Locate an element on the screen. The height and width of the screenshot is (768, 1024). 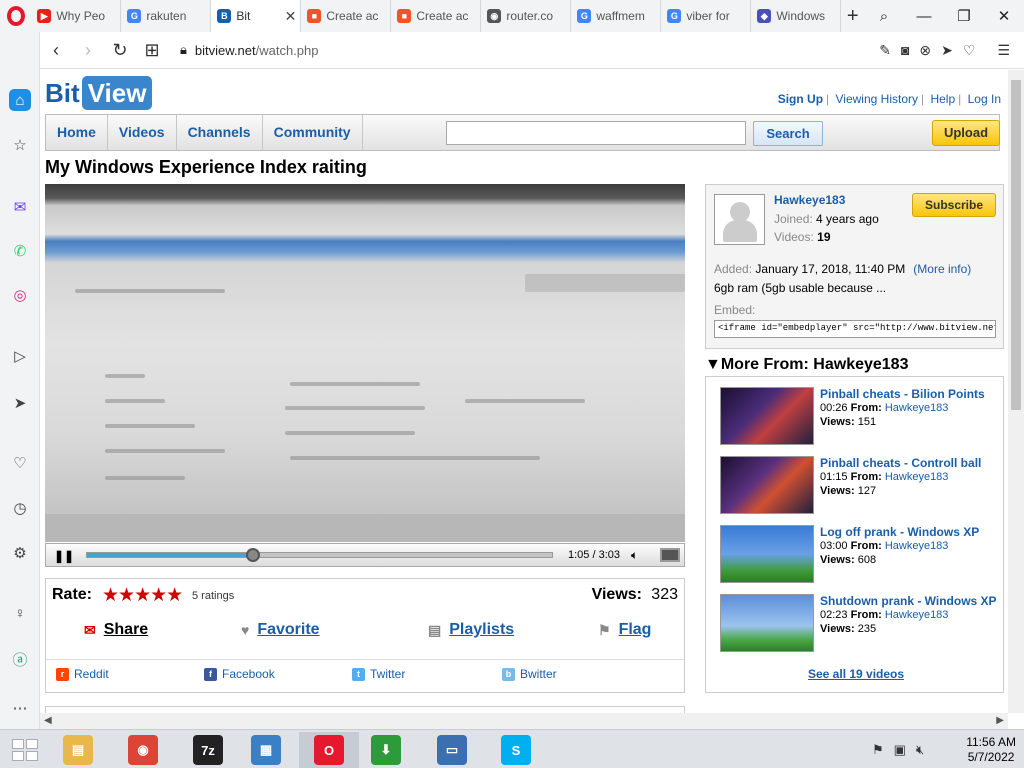
help-link: Help is located at coordinates (942, 99).